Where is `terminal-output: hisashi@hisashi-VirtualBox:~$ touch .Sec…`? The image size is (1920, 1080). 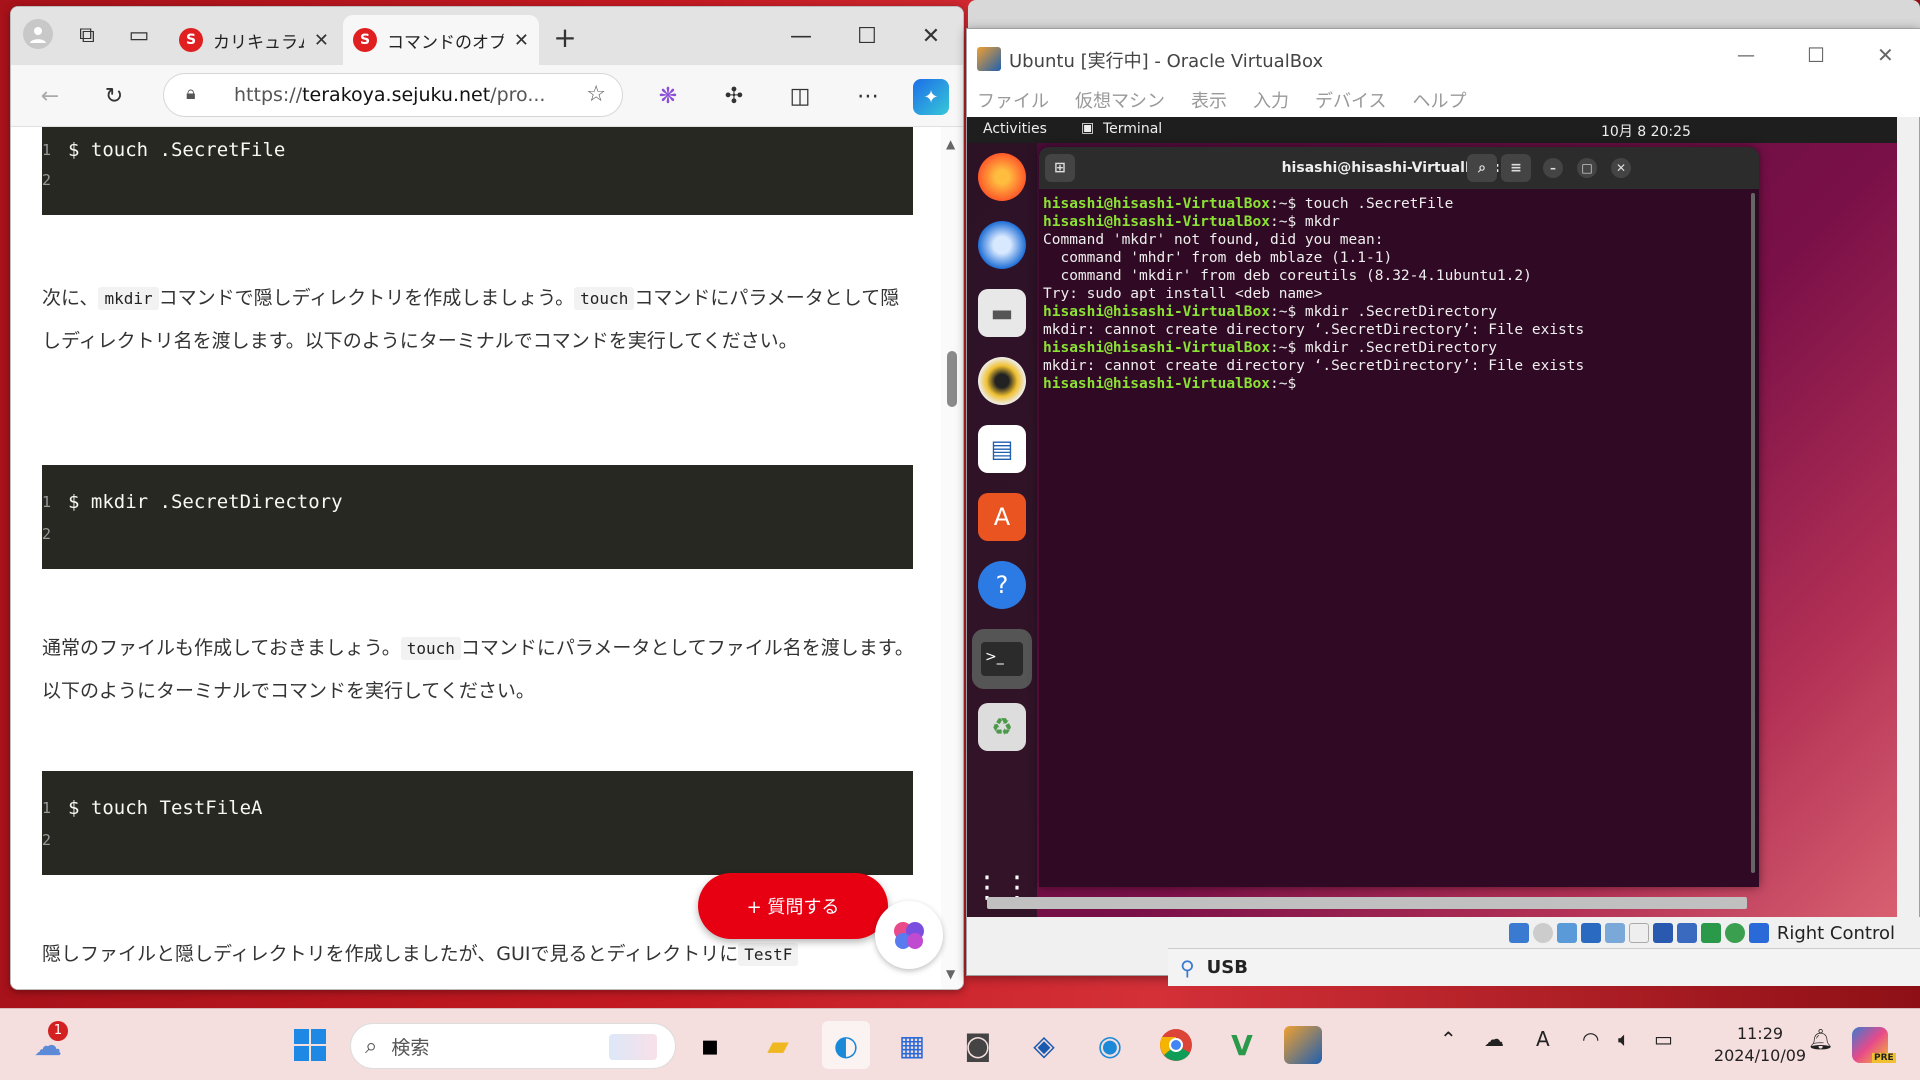 terminal-output: hisashi@hisashi-VirtualBox:~$ touch .Sec… is located at coordinates (1401, 294).